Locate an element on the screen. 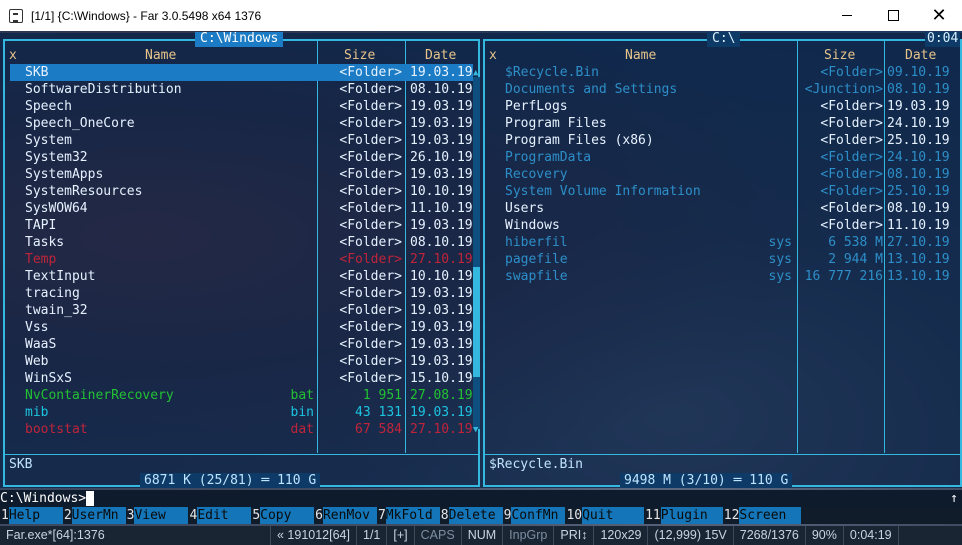 The image size is (962, 545). left-scroll-thumb is located at coordinates (476, 322).